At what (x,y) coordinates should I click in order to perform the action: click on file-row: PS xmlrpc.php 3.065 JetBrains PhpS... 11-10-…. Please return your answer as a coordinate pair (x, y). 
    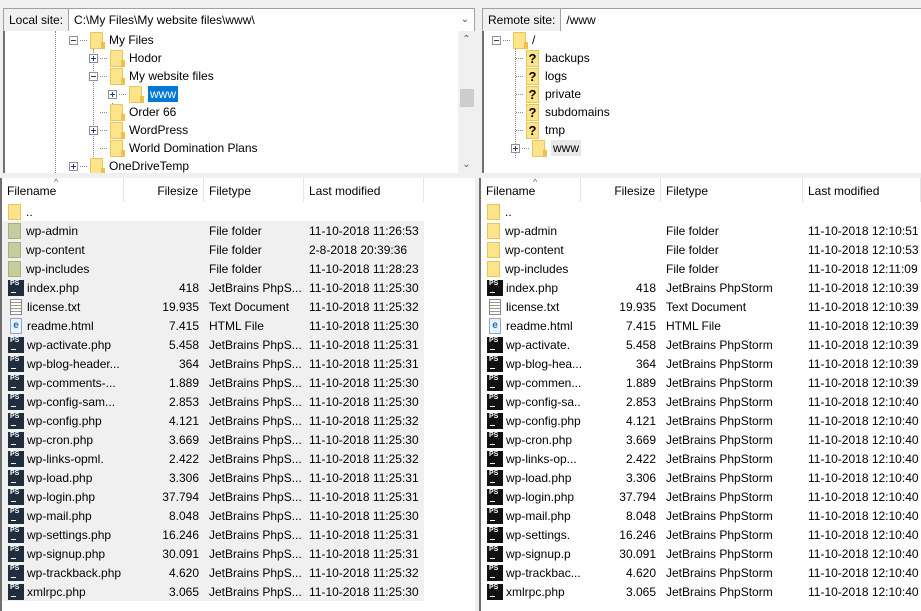
    Looking at the image, I should click on (213, 591).